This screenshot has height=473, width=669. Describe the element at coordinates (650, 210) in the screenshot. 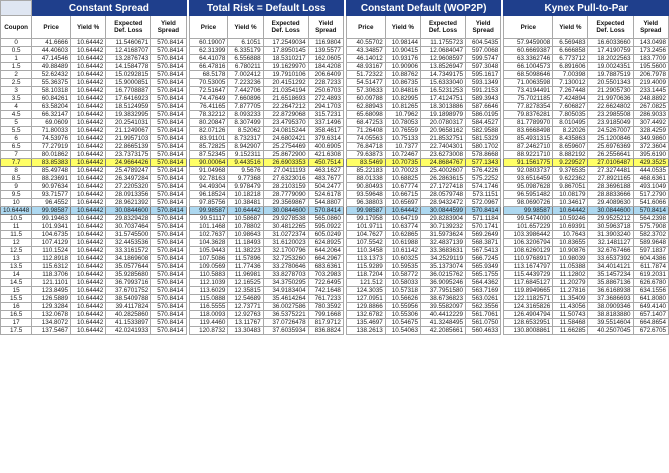

I see `cell-kp-yield-spread: 570.8414` at that location.